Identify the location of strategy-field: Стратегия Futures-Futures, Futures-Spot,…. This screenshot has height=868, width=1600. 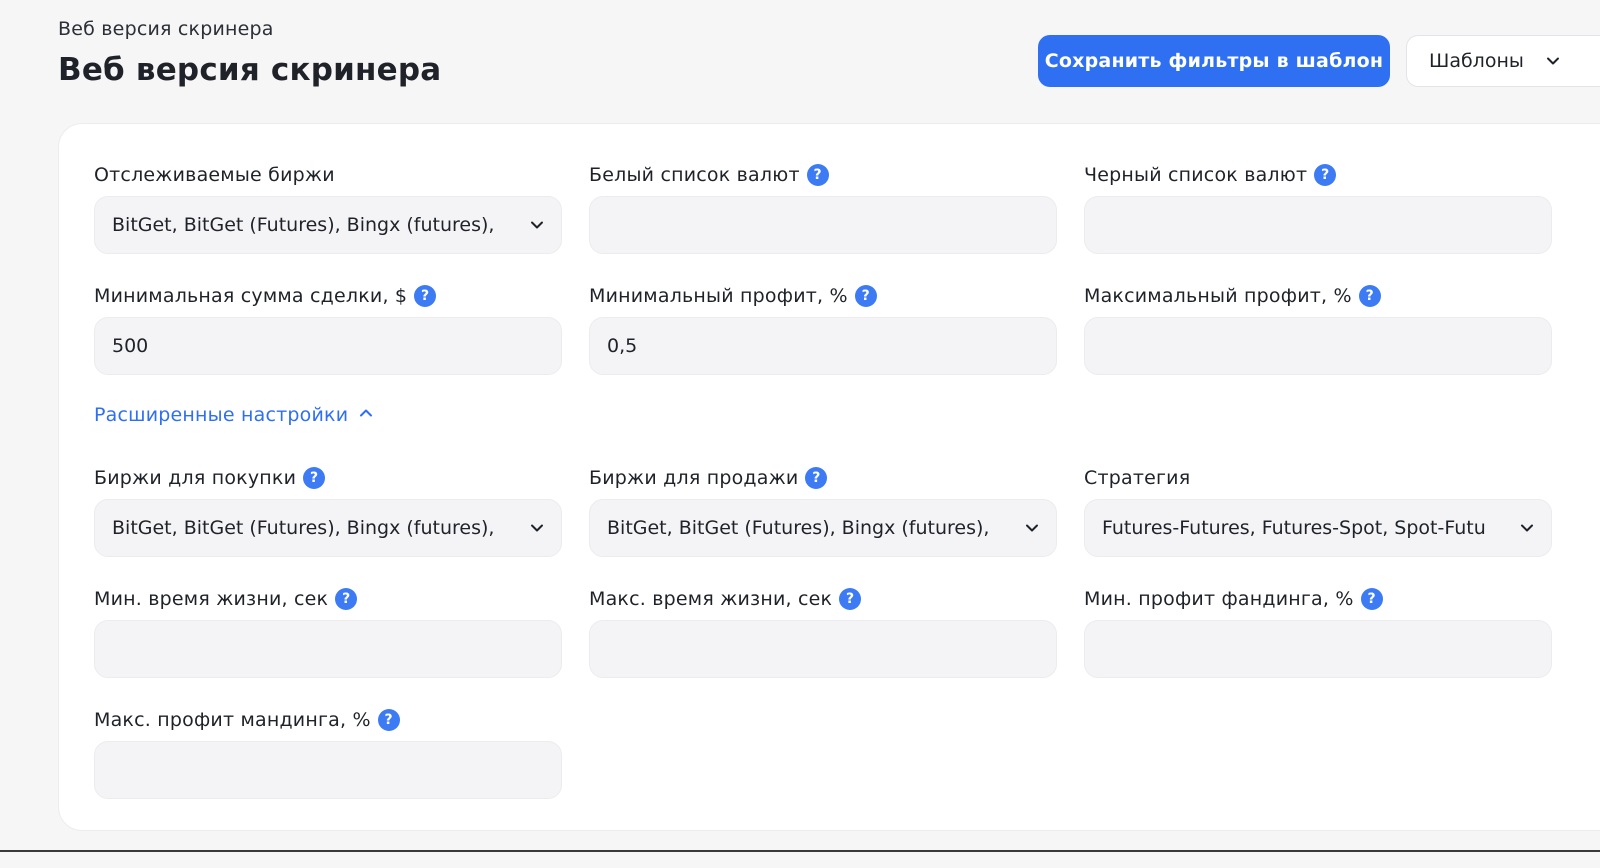
(1318, 511).